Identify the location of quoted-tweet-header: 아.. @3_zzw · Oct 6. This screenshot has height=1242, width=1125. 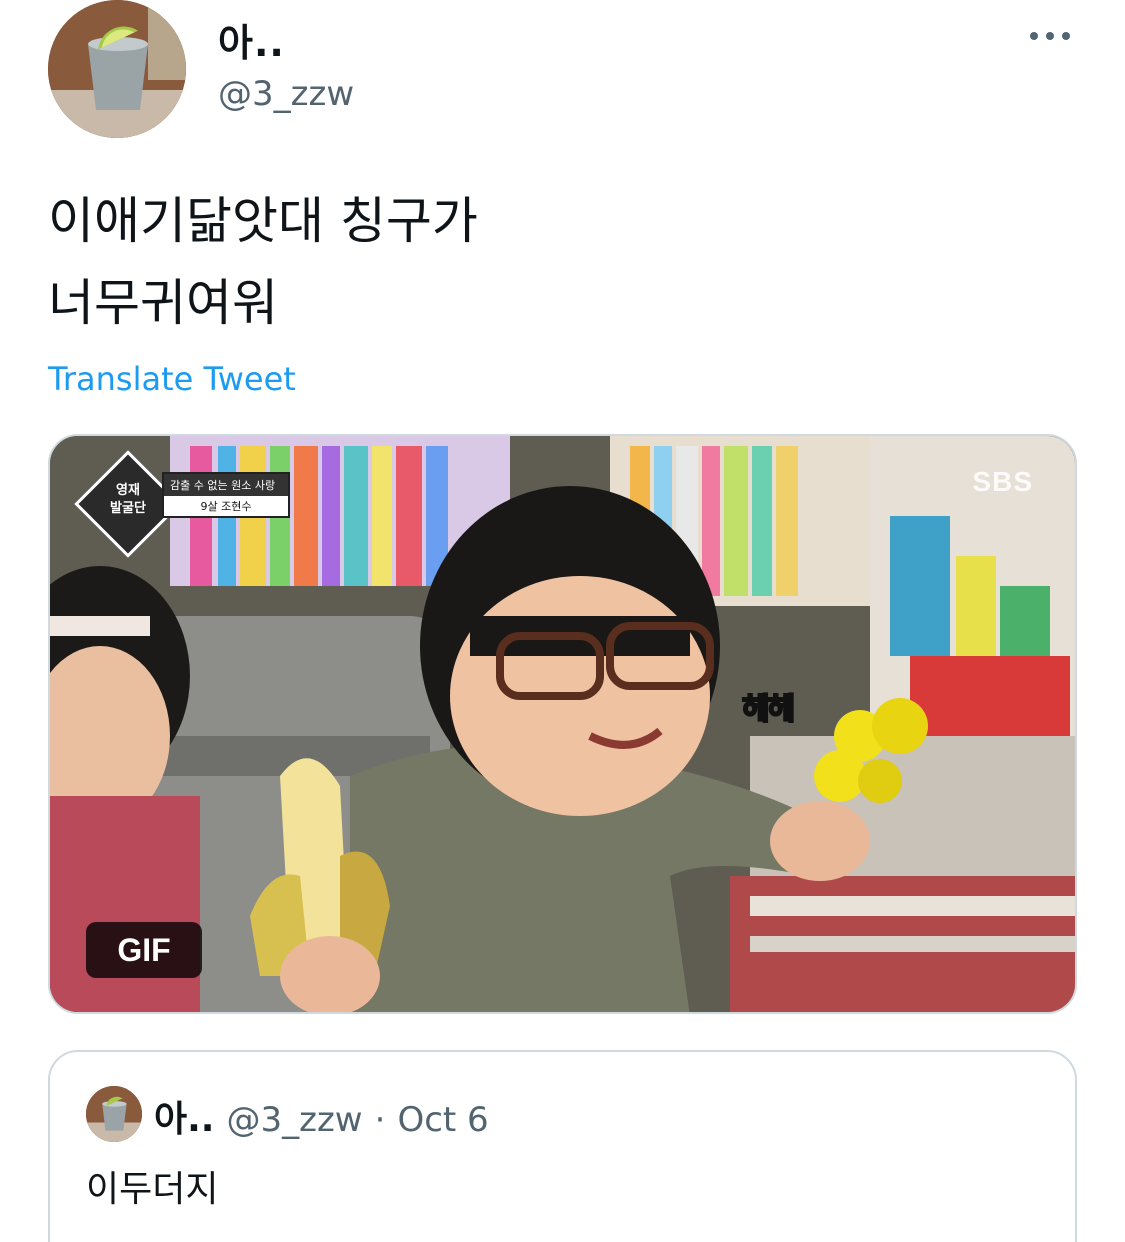
(321, 1116).